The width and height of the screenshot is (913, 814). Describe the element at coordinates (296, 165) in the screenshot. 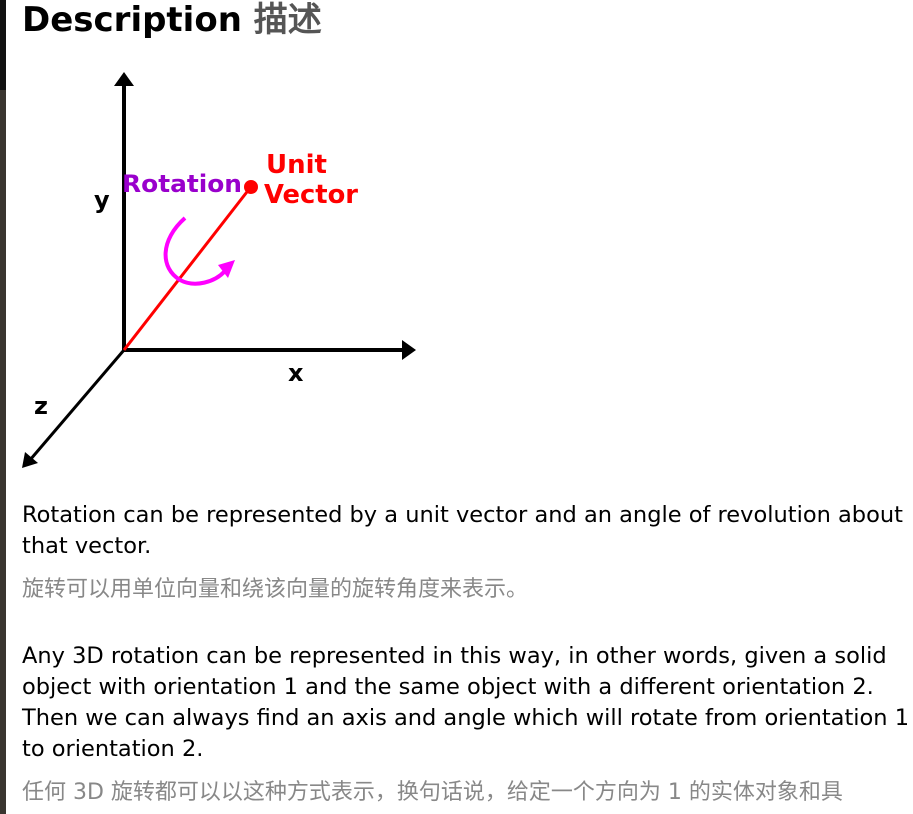

I see `unit-label: Unit` at that location.